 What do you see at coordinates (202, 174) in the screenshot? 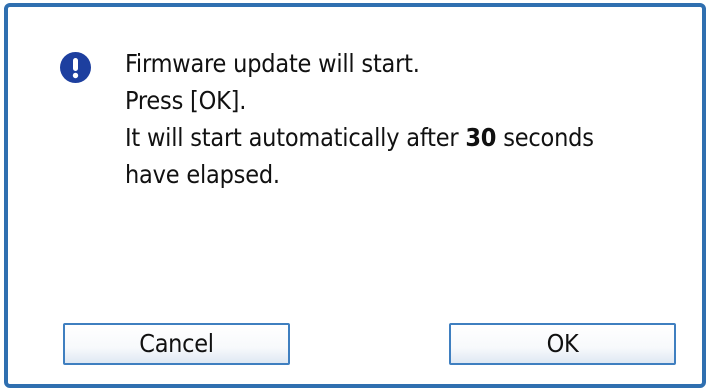
I see `message-line-elapsed: have elapsed.` at bounding box center [202, 174].